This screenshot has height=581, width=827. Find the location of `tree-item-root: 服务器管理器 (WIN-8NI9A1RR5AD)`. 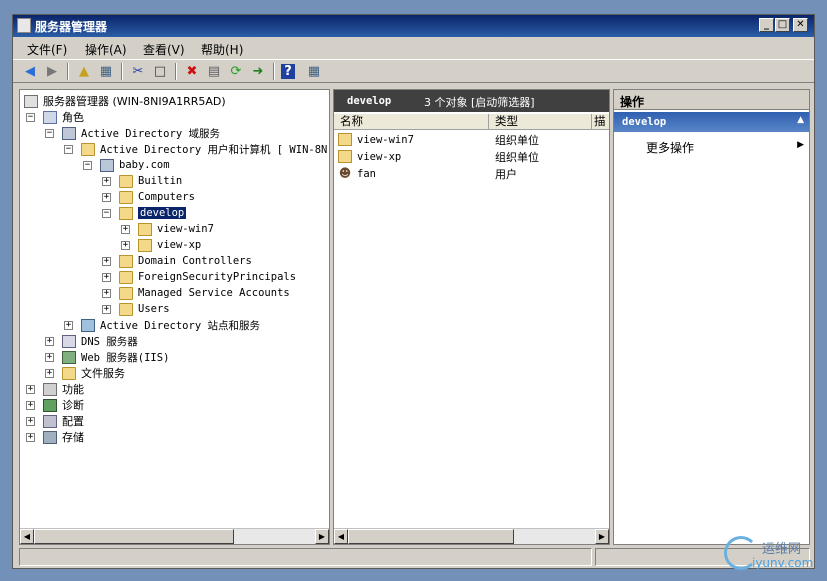

tree-item-root: 服务器管理器 (WIN-8NI9A1RR5AD) is located at coordinates (125, 101).